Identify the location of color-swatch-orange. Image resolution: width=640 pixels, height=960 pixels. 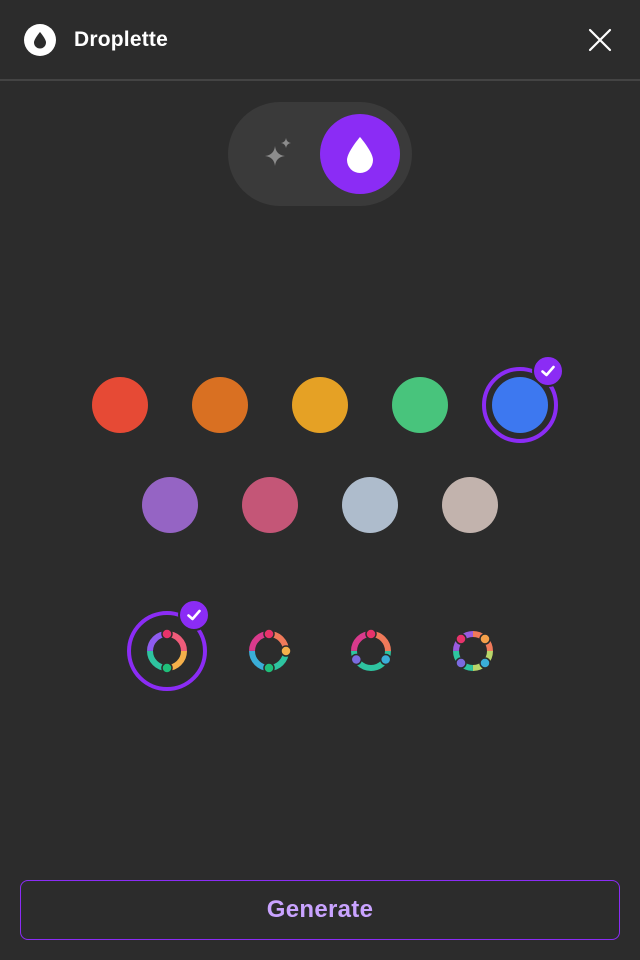
(220, 405).